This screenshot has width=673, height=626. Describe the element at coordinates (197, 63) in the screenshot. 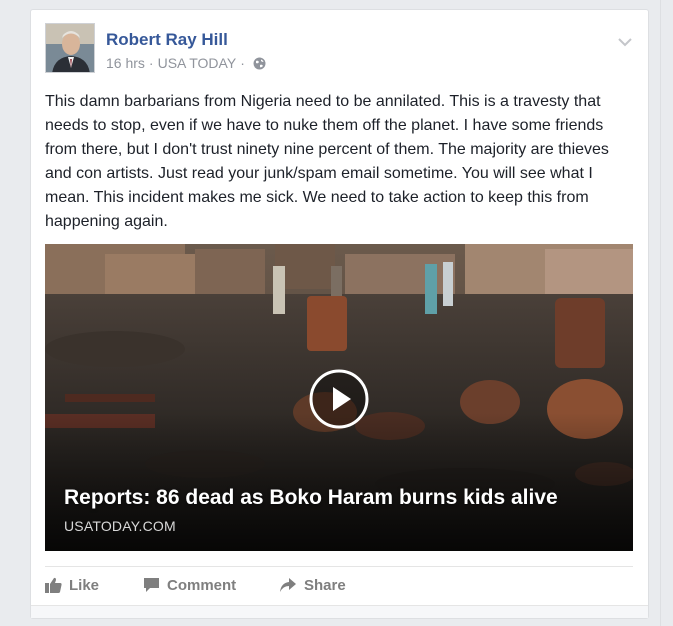

I see `post-source-app: USA TODAY` at that location.